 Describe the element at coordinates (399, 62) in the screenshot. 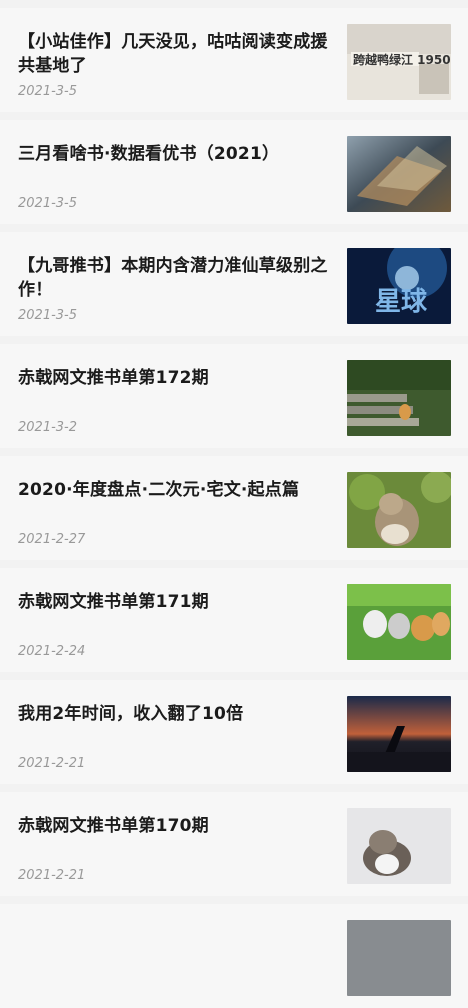

I see `article-thumbnail: 跨越鸭绿江 1950` at that location.